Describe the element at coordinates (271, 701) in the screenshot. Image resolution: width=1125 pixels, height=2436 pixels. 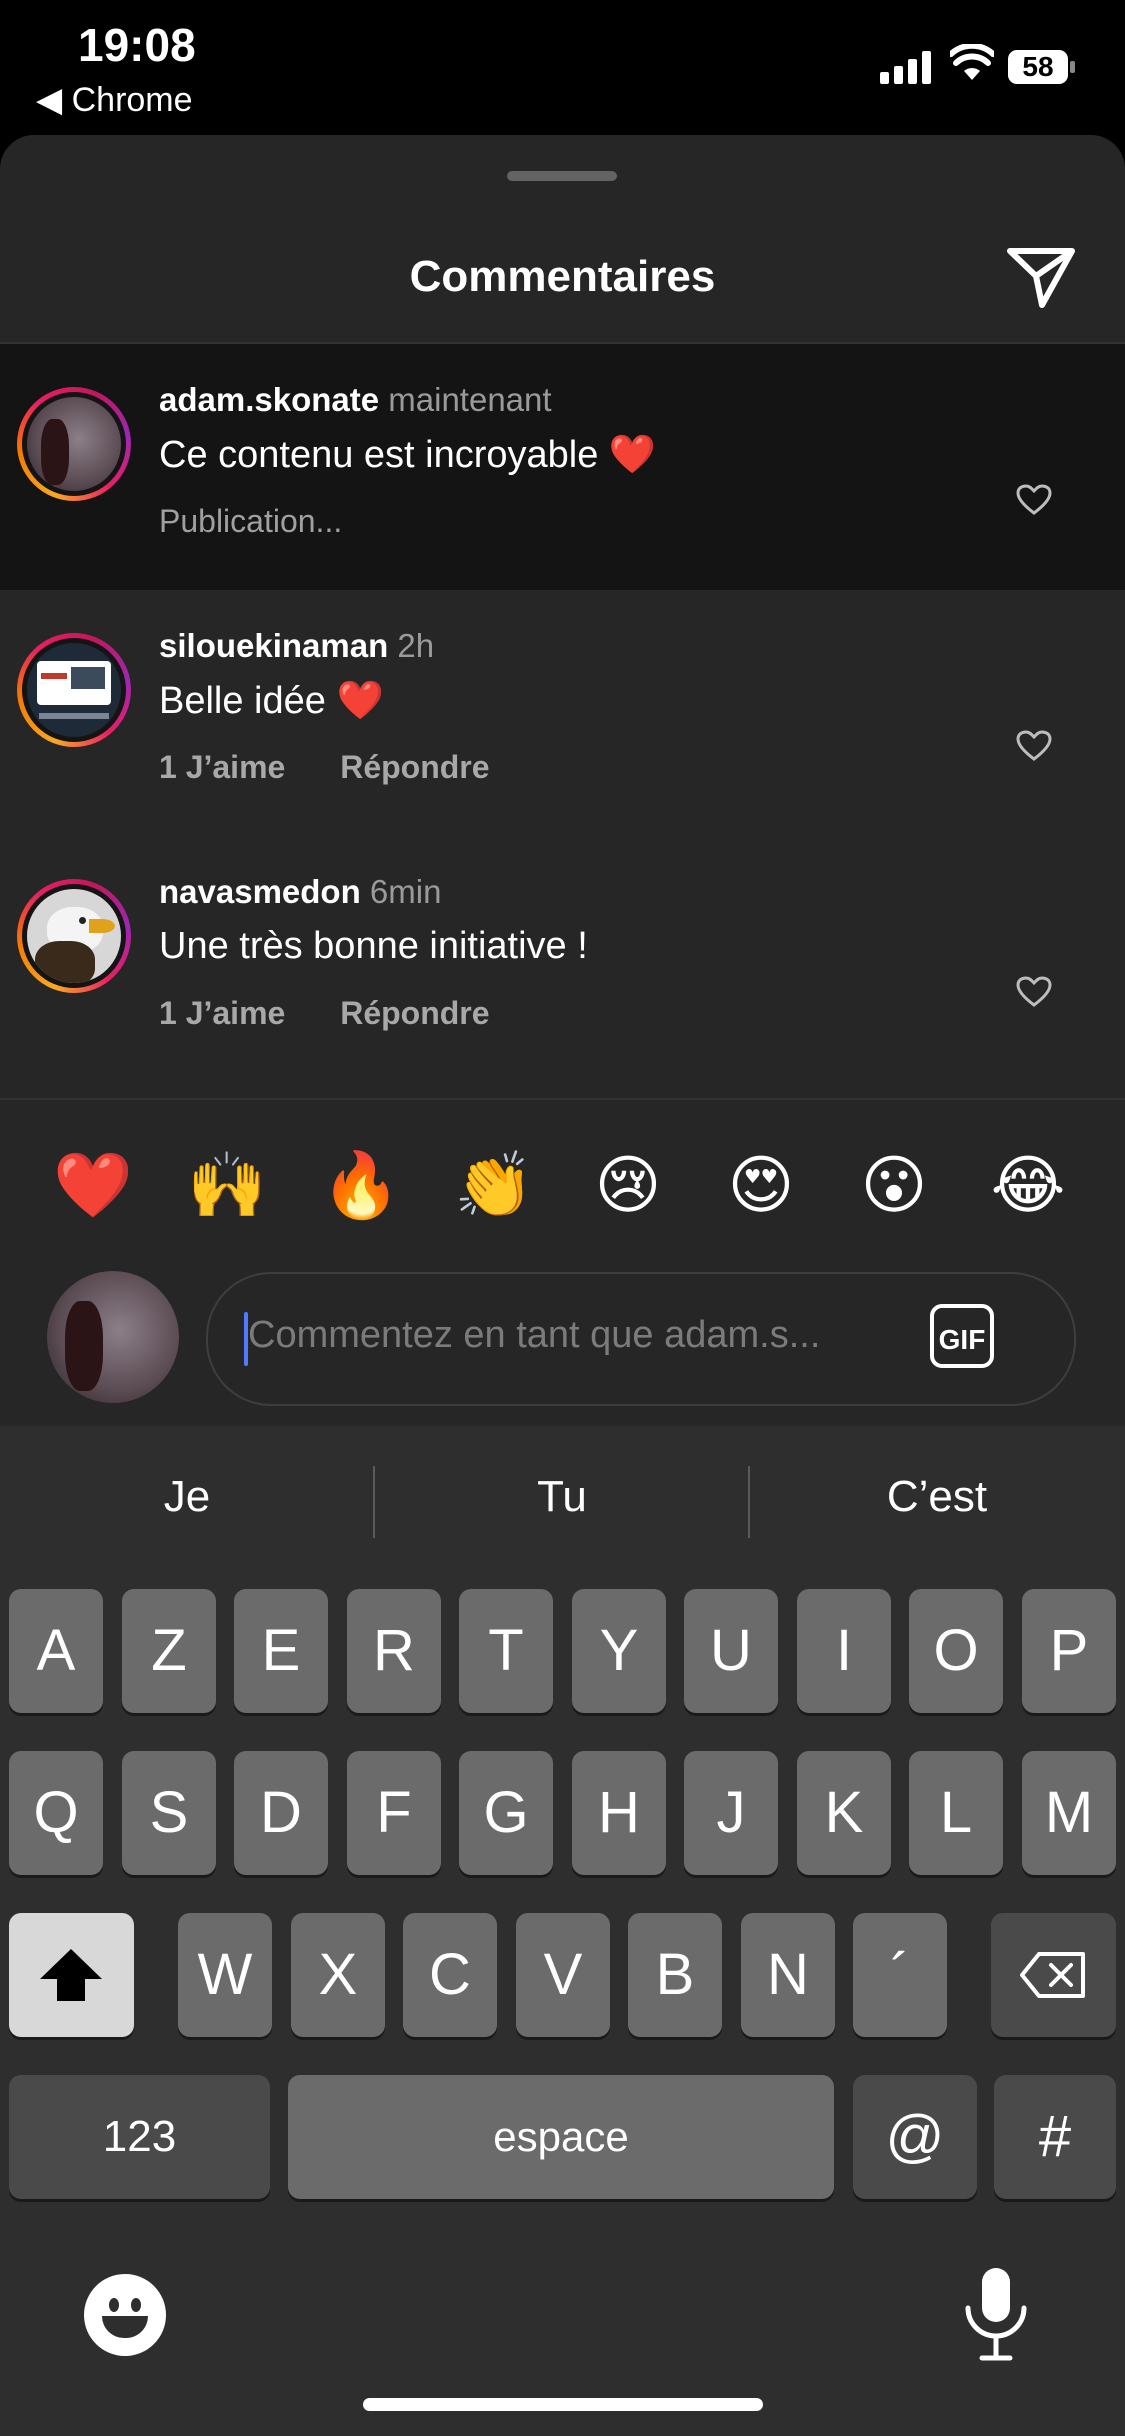
I see `comment-text: Belle idée ❤️` at that location.